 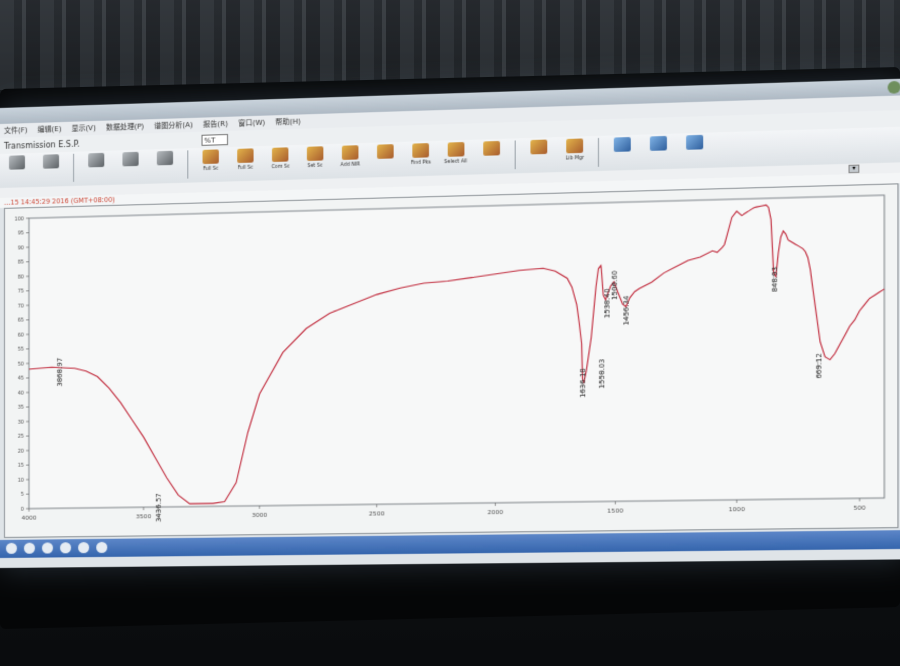 What do you see at coordinates (737, 509) in the screenshot?
I see `x-tick-label: 1000` at bounding box center [737, 509].